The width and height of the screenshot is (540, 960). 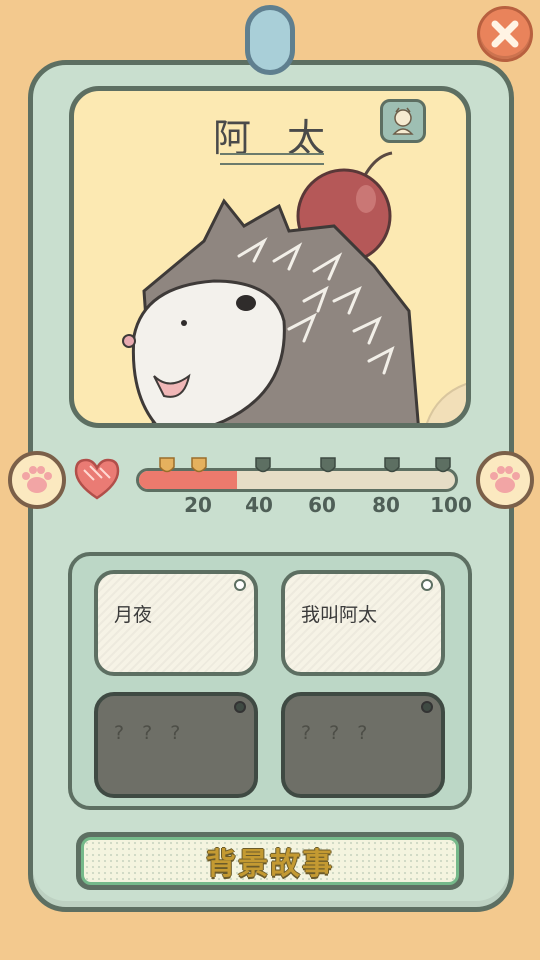 I want to click on heart-icon, so click(x=97, y=479).